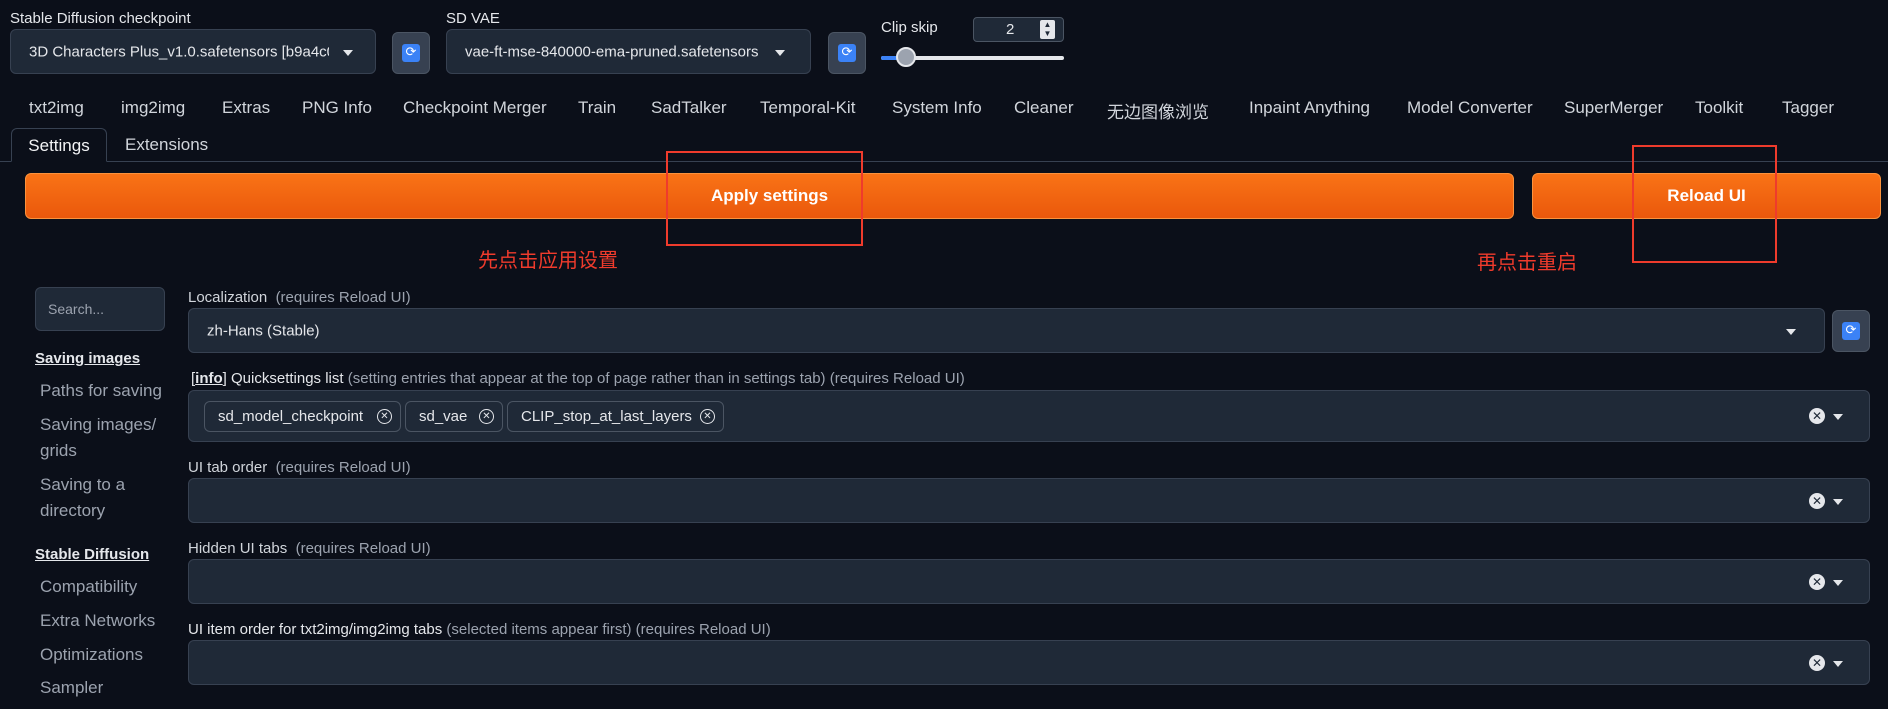 This screenshot has width=1888, height=709. I want to click on hidden-tabs-multiselect: ✕, so click(1029, 581).